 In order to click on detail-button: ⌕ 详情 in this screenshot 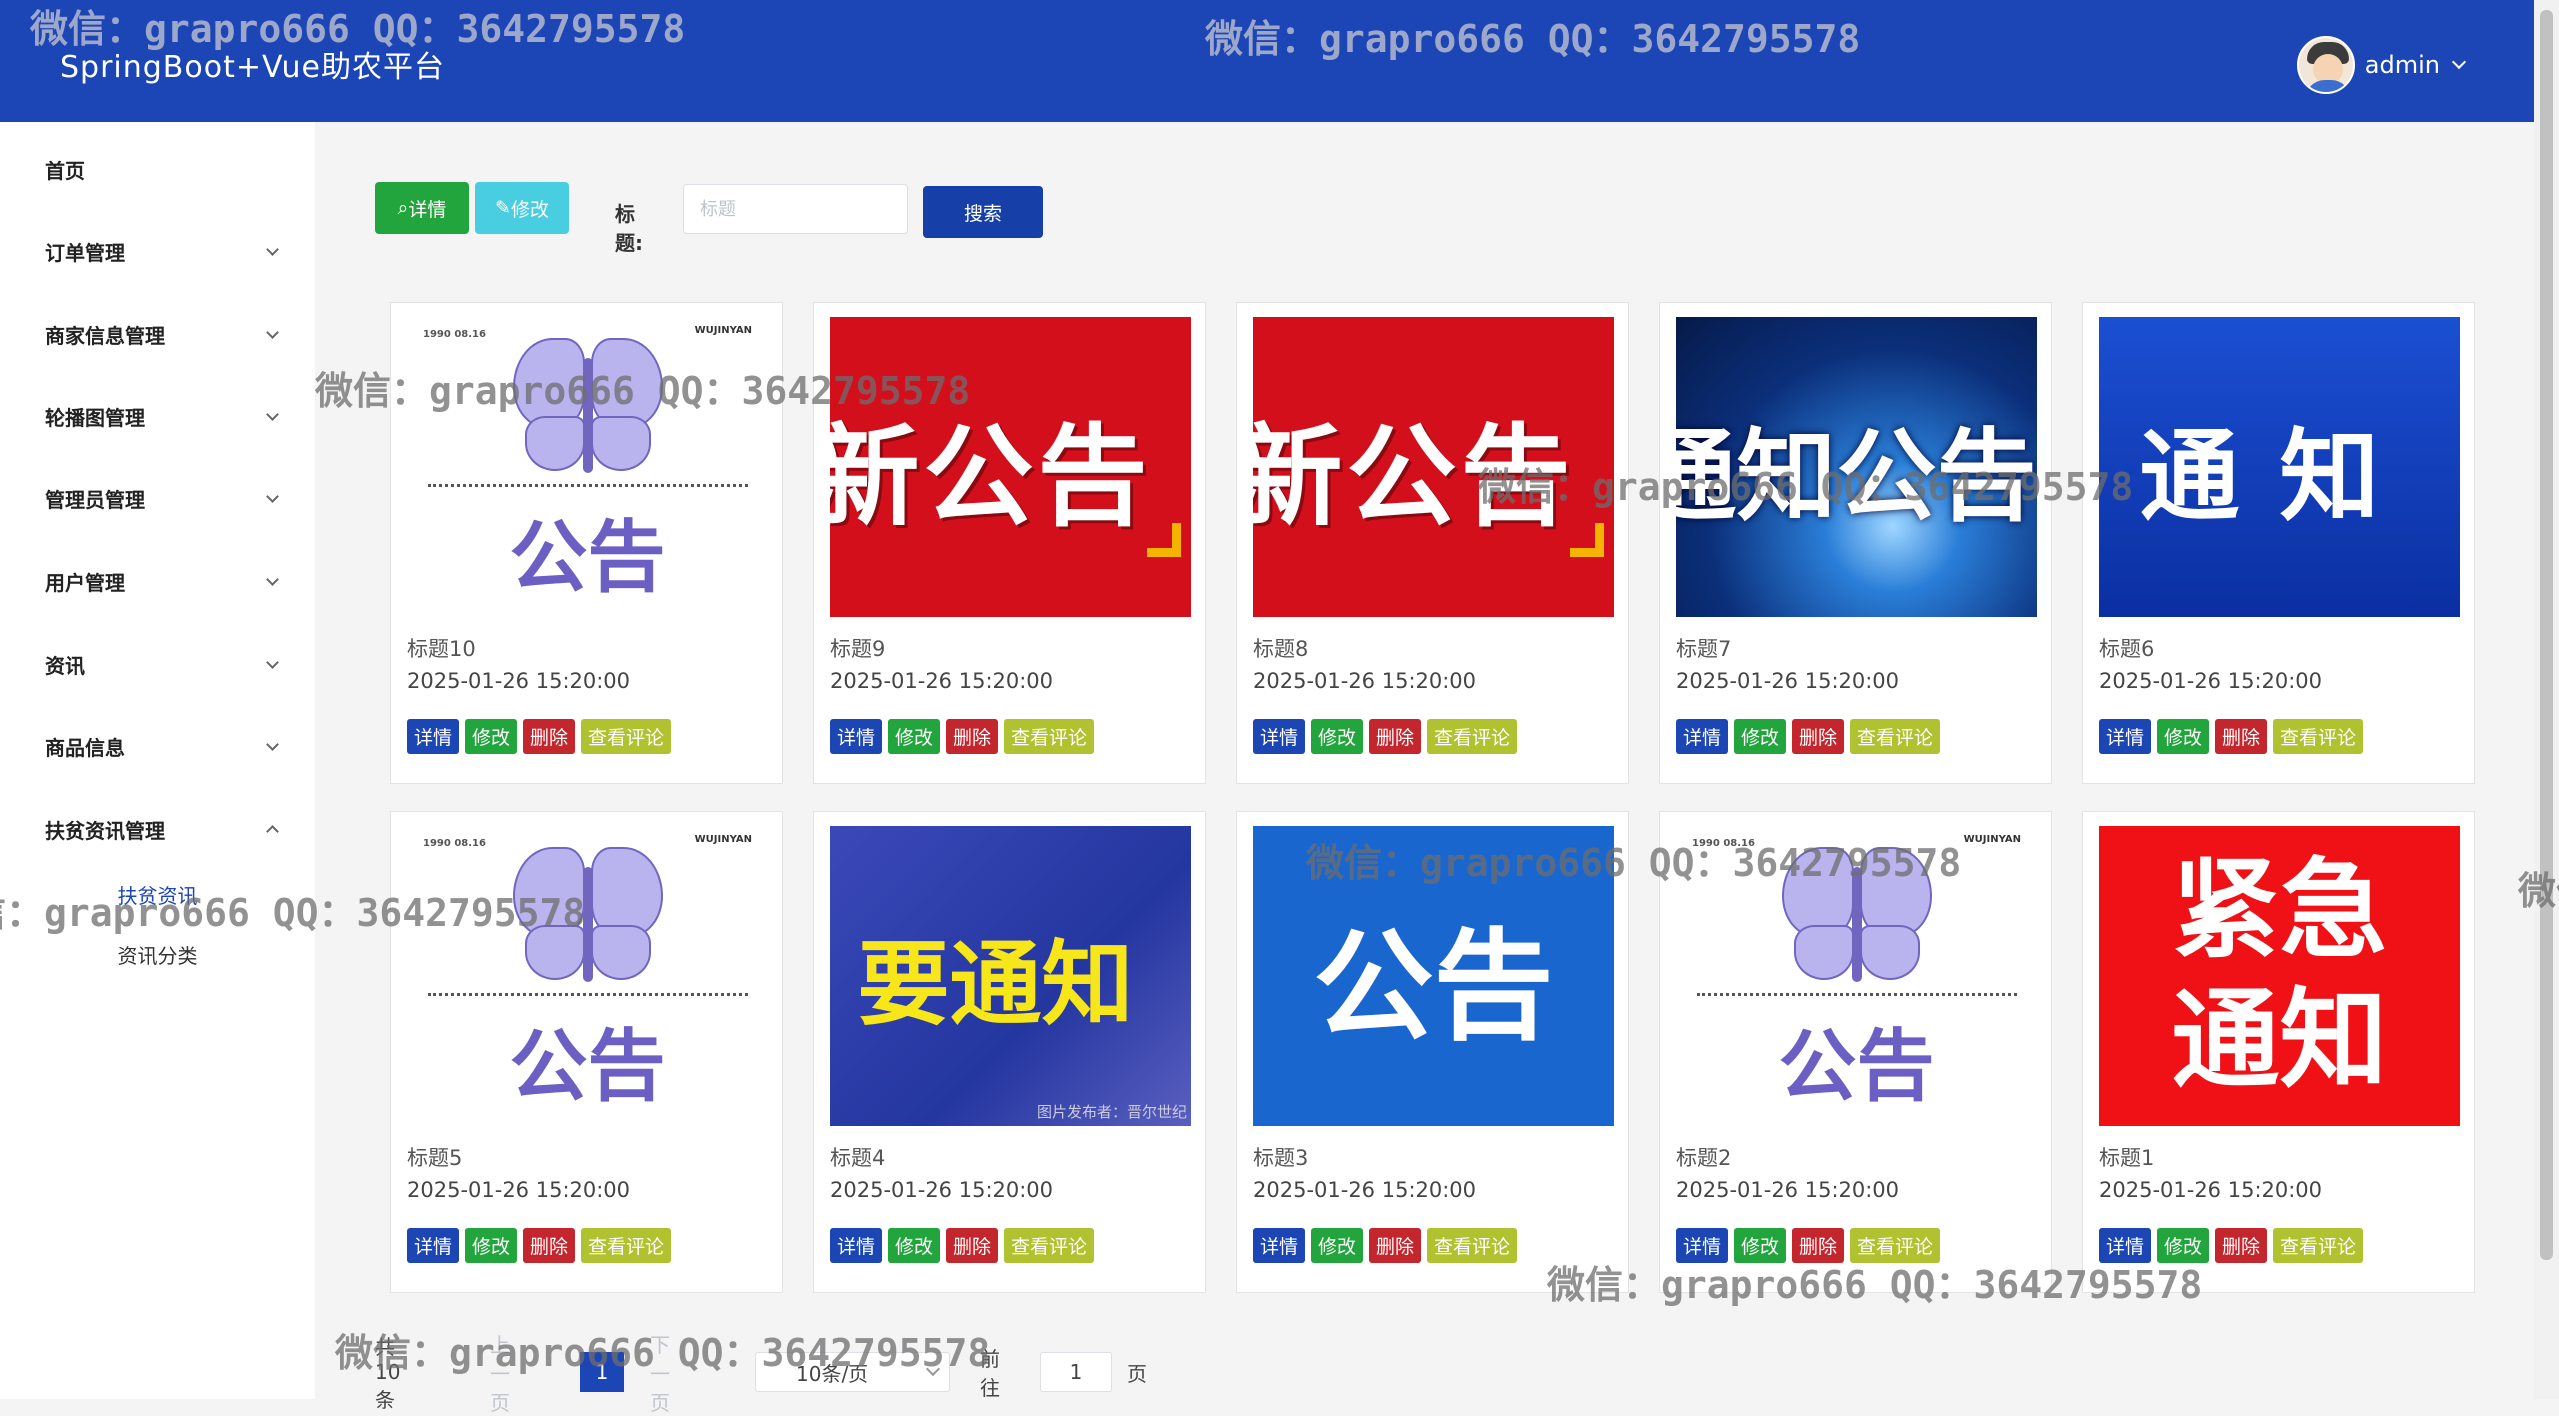, I will do `click(422, 208)`.